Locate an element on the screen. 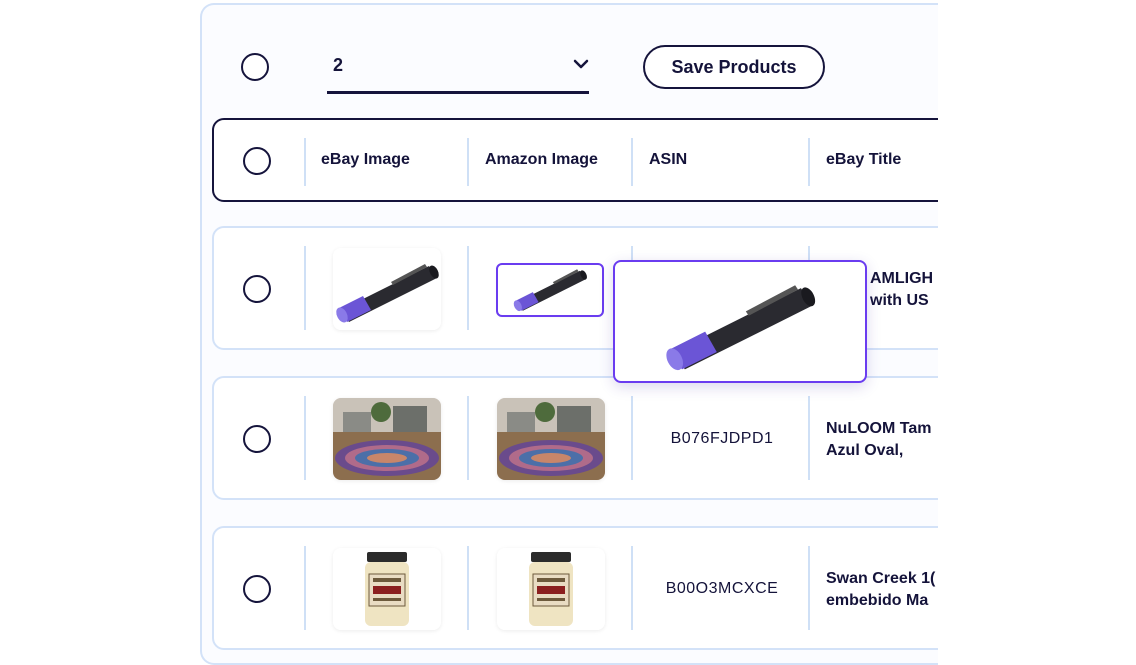 Image resolution: width=1136 pixels, height=665 pixels. column-header-amazon-image: Amazon Image is located at coordinates (541, 159).